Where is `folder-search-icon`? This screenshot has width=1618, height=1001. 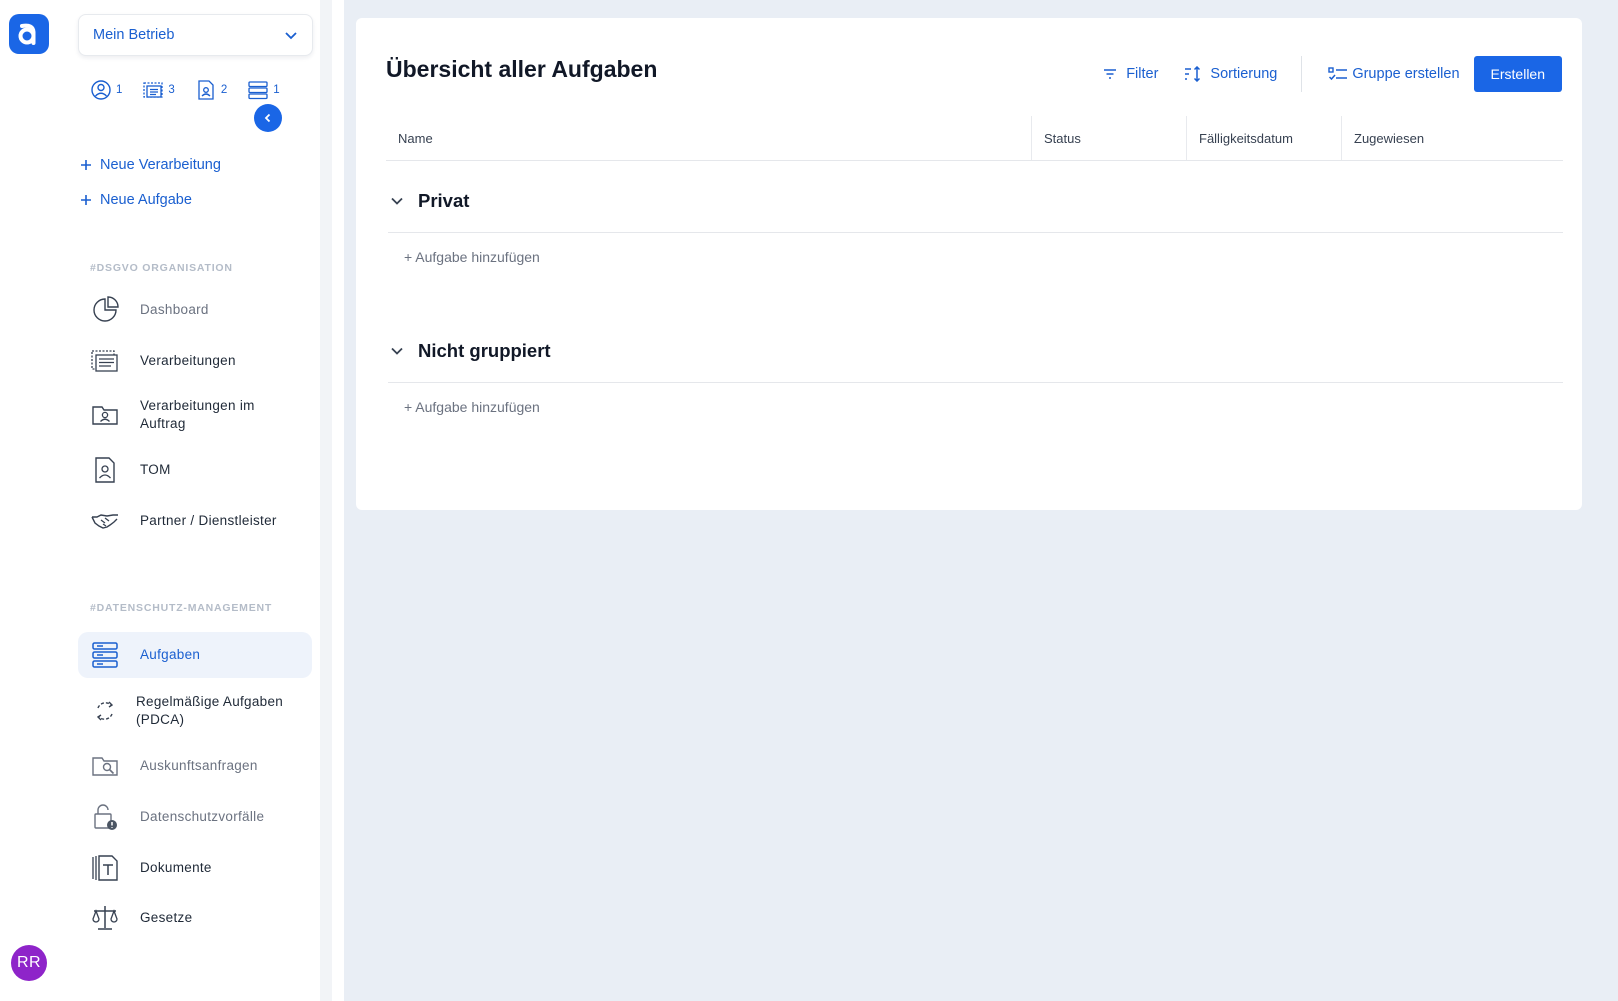 folder-search-icon is located at coordinates (105, 766).